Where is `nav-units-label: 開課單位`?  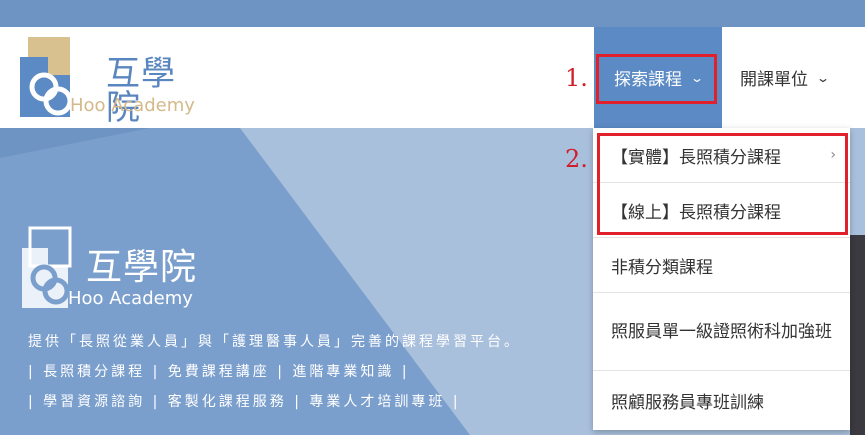 nav-units-label: 開課單位 is located at coordinates (774, 80).